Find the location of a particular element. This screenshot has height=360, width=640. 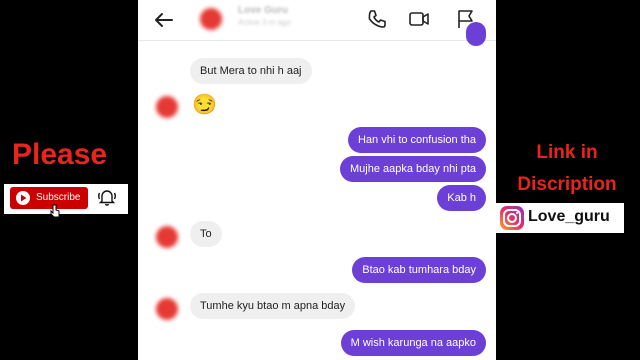

instagram-icon is located at coordinates (512, 218).